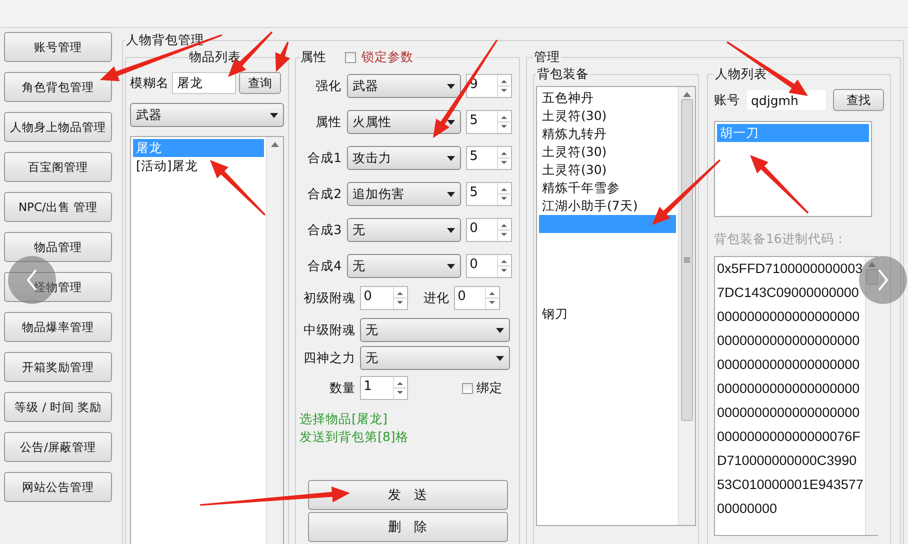 Image resolution: width=908 pixels, height=544 pixels. I want to click on scroll-thumb, so click(872, 277).